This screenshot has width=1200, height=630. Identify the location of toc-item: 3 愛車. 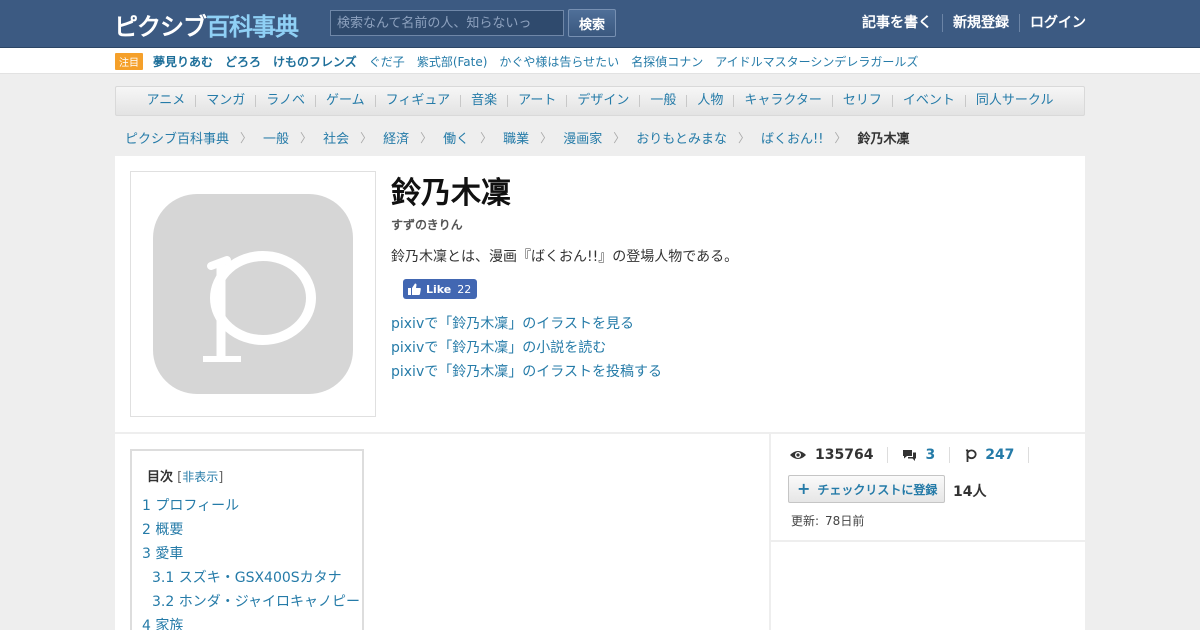
(251, 554).